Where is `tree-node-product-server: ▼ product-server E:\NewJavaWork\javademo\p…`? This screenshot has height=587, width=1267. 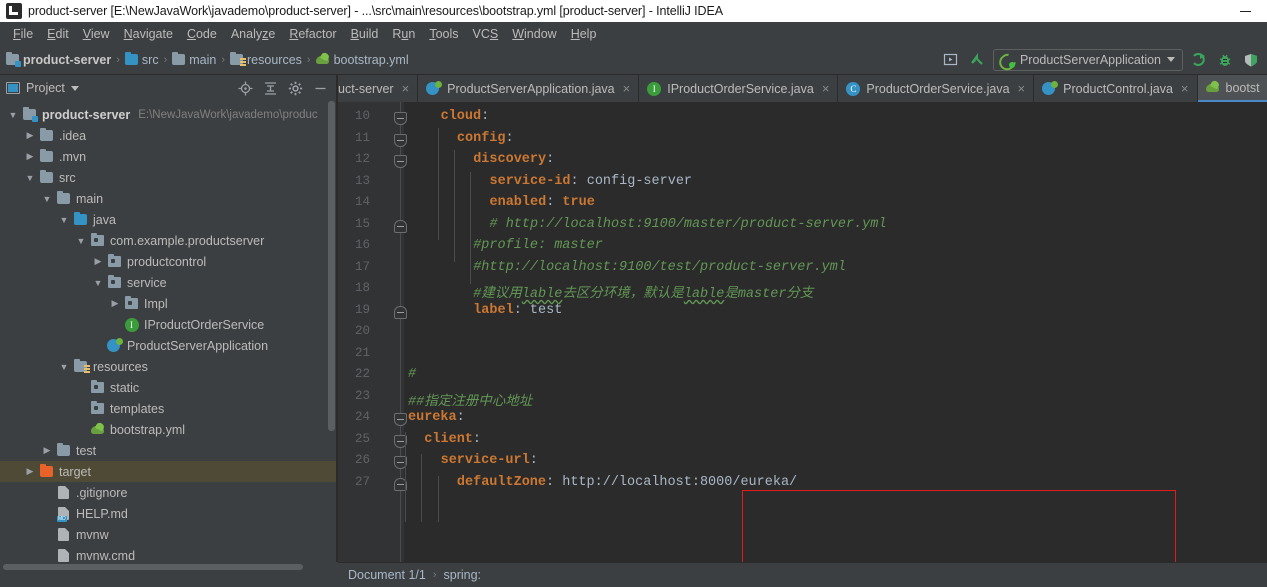
tree-node-product-server: ▼ product-server E:\NewJavaWork\javademo\p… is located at coordinates (168, 114).